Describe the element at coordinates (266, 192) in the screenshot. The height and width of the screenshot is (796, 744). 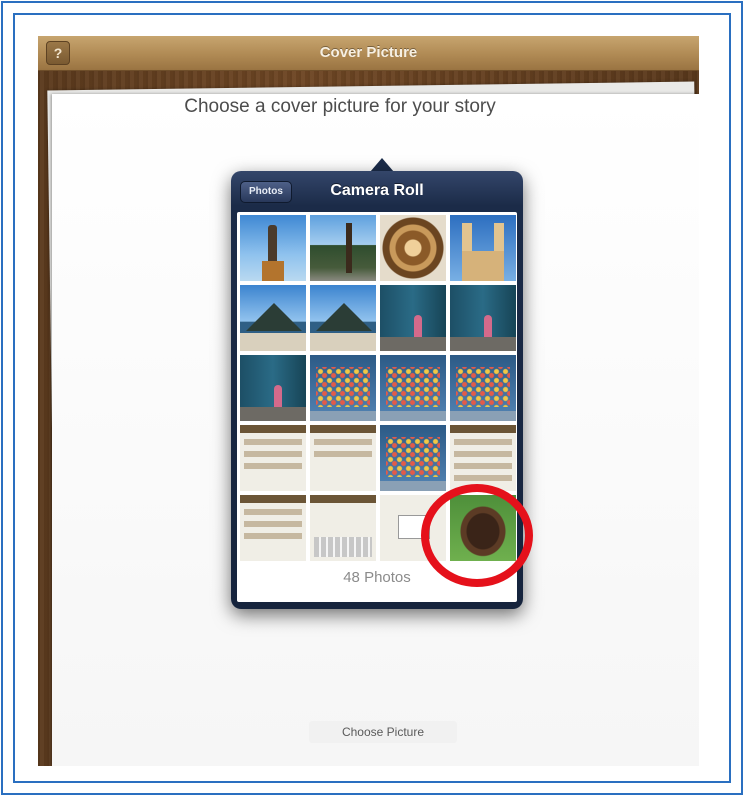
I see `photos-back-button: Photos` at that location.